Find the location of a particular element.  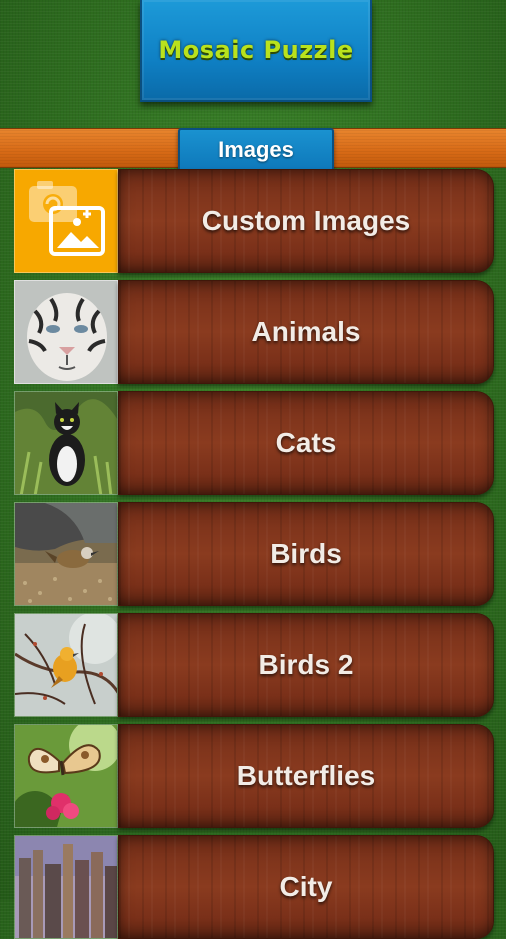

category-label: Animals is located at coordinates (306, 331).